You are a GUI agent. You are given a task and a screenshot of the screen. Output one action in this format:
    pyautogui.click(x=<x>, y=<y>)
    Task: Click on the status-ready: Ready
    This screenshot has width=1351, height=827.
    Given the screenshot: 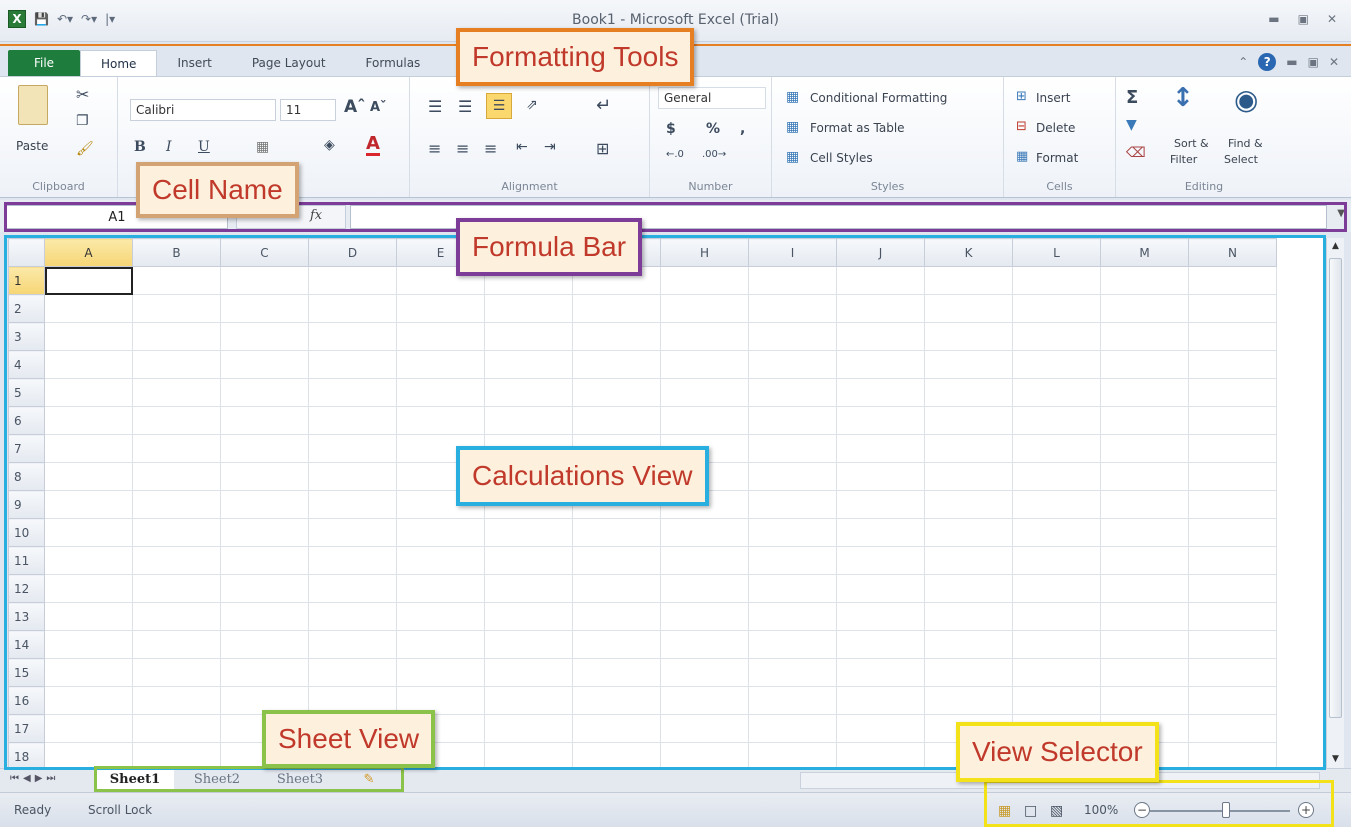 What is the action you would take?
    pyautogui.click(x=33, y=810)
    